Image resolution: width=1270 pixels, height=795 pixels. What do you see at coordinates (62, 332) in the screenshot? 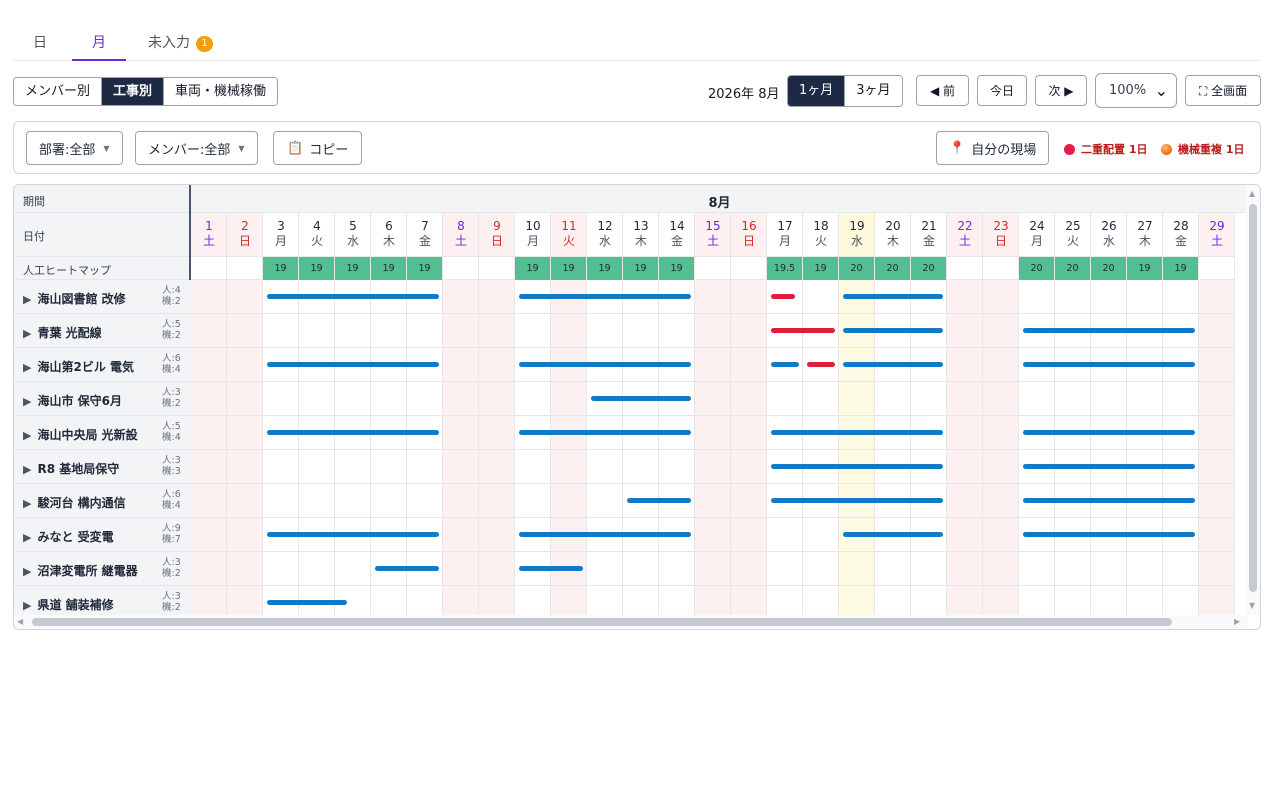
I see `project-name: ▶ 青葉 光配線` at bounding box center [62, 332].